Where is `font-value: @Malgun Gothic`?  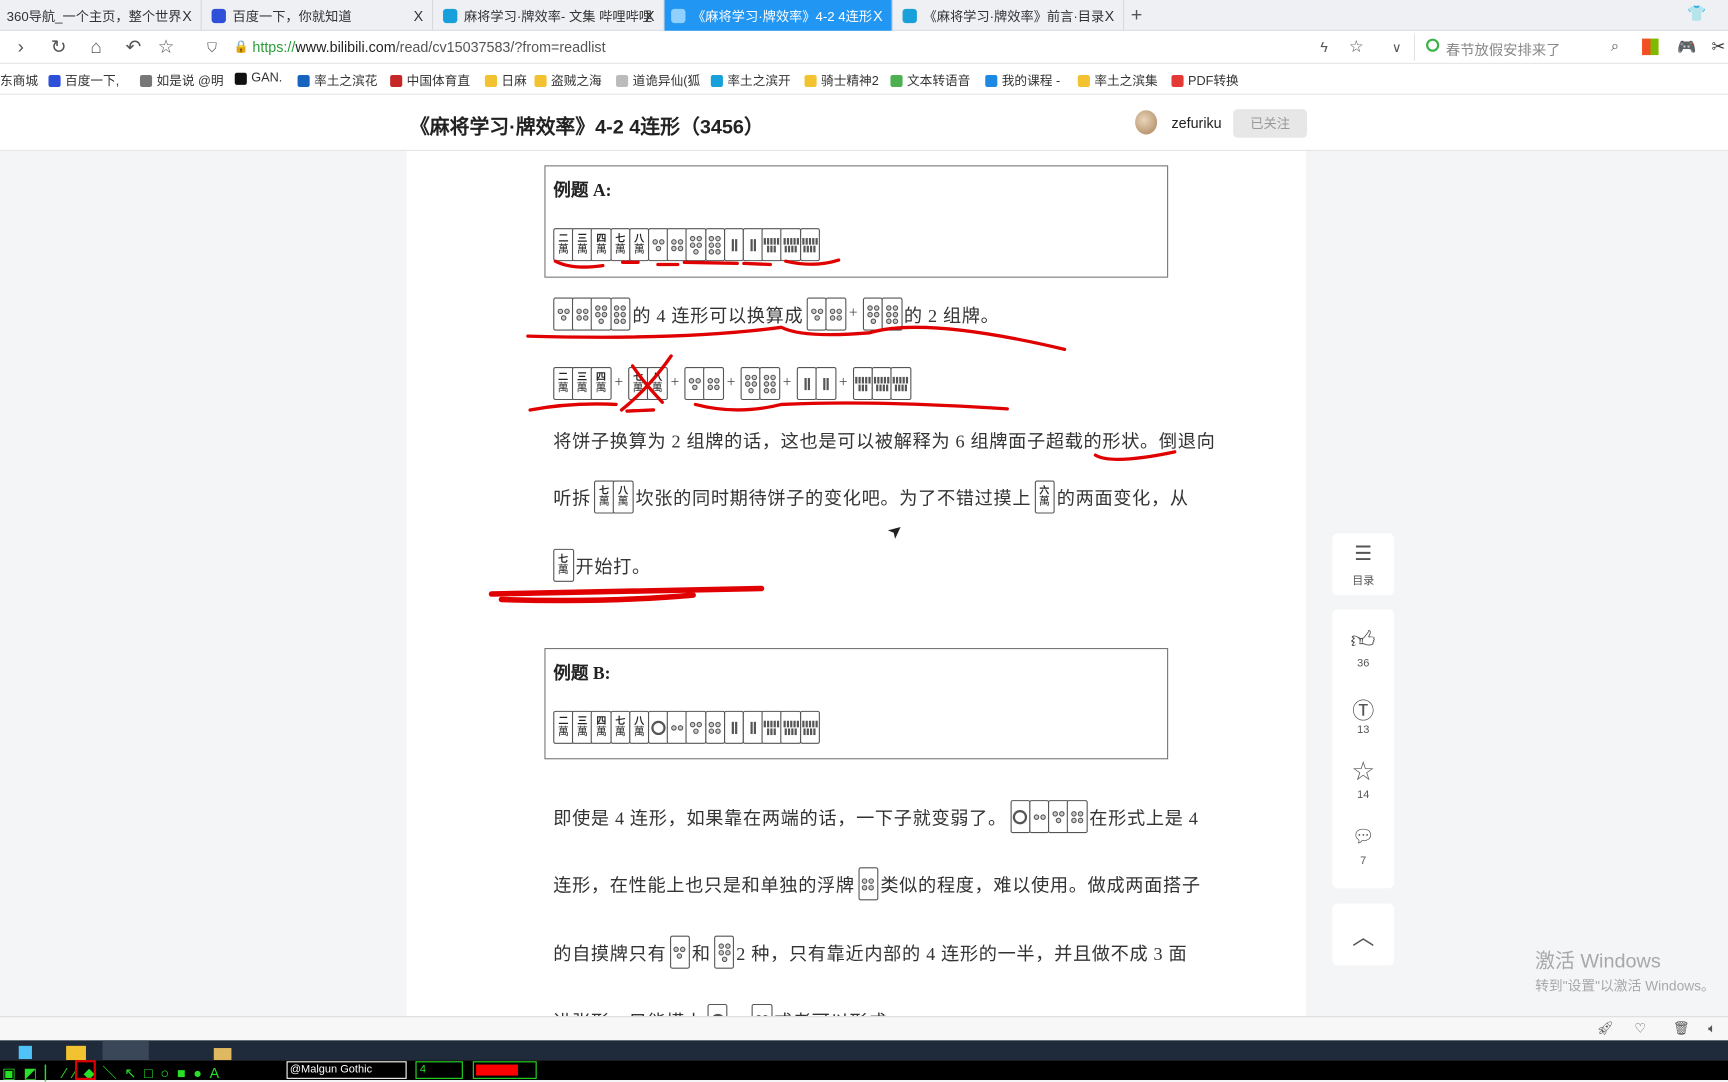
font-value: @Malgun Gothic is located at coordinates (331, 1069).